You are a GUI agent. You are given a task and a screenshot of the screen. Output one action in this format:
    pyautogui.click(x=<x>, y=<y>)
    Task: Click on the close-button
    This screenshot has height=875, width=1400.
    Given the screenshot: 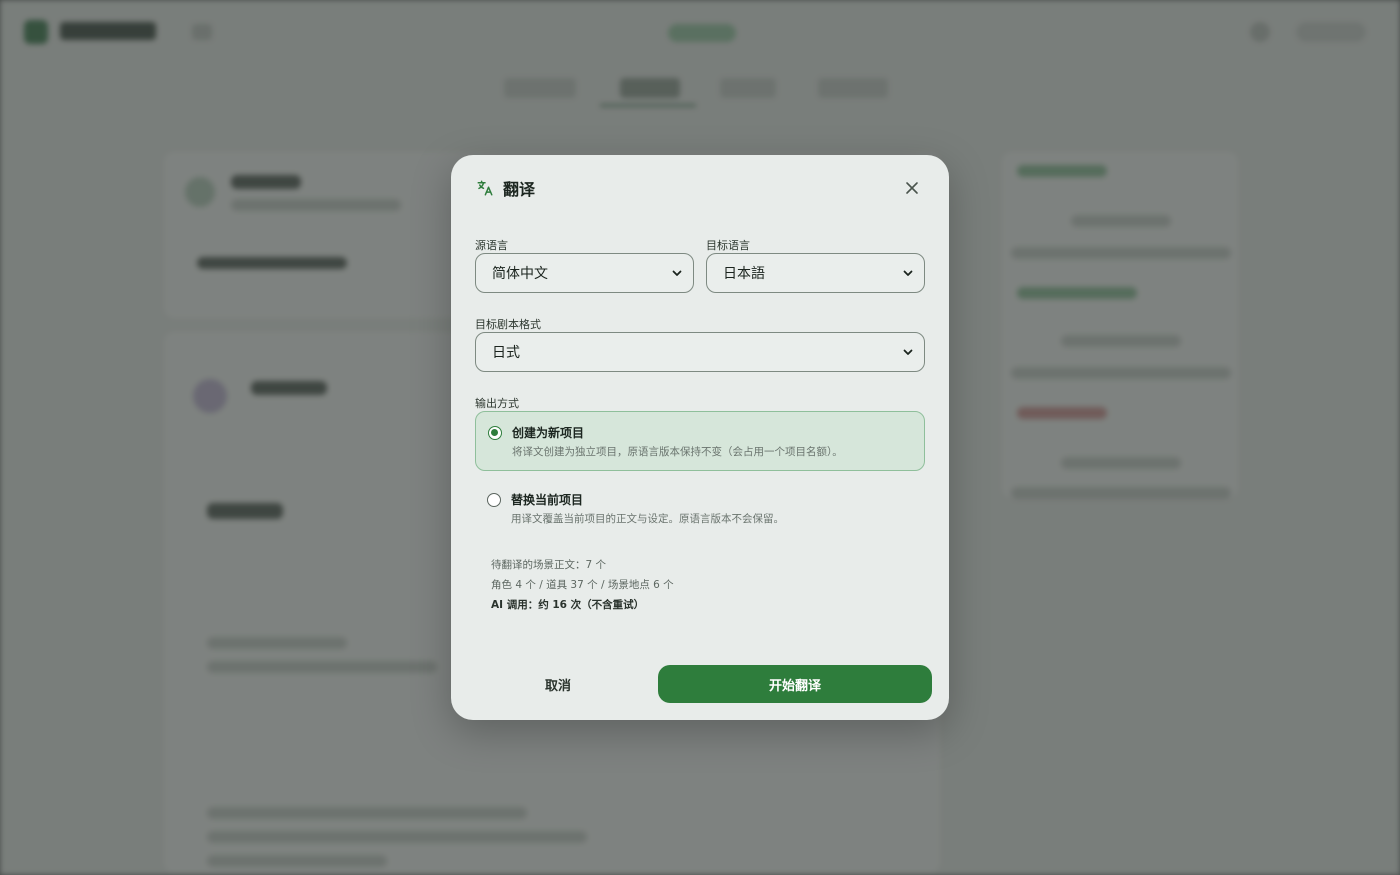 What is the action you would take?
    pyautogui.click(x=912, y=188)
    